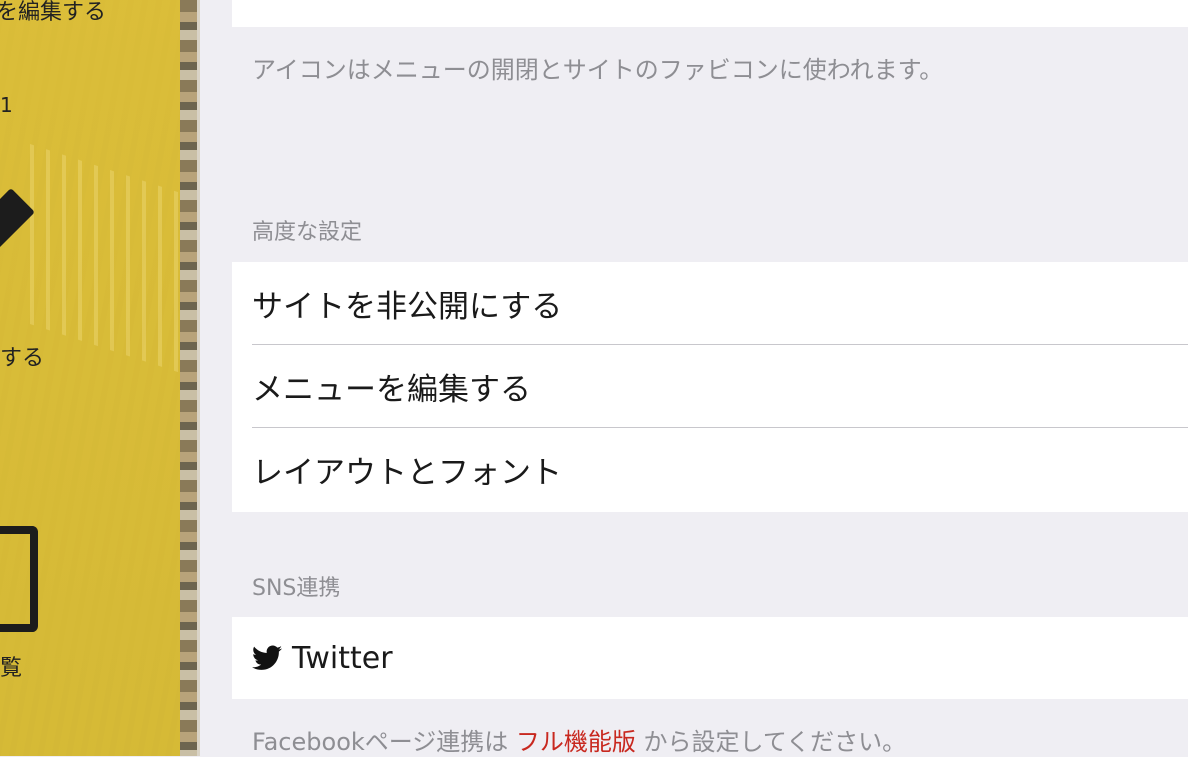  I want to click on twitter-icon, so click(267, 657).